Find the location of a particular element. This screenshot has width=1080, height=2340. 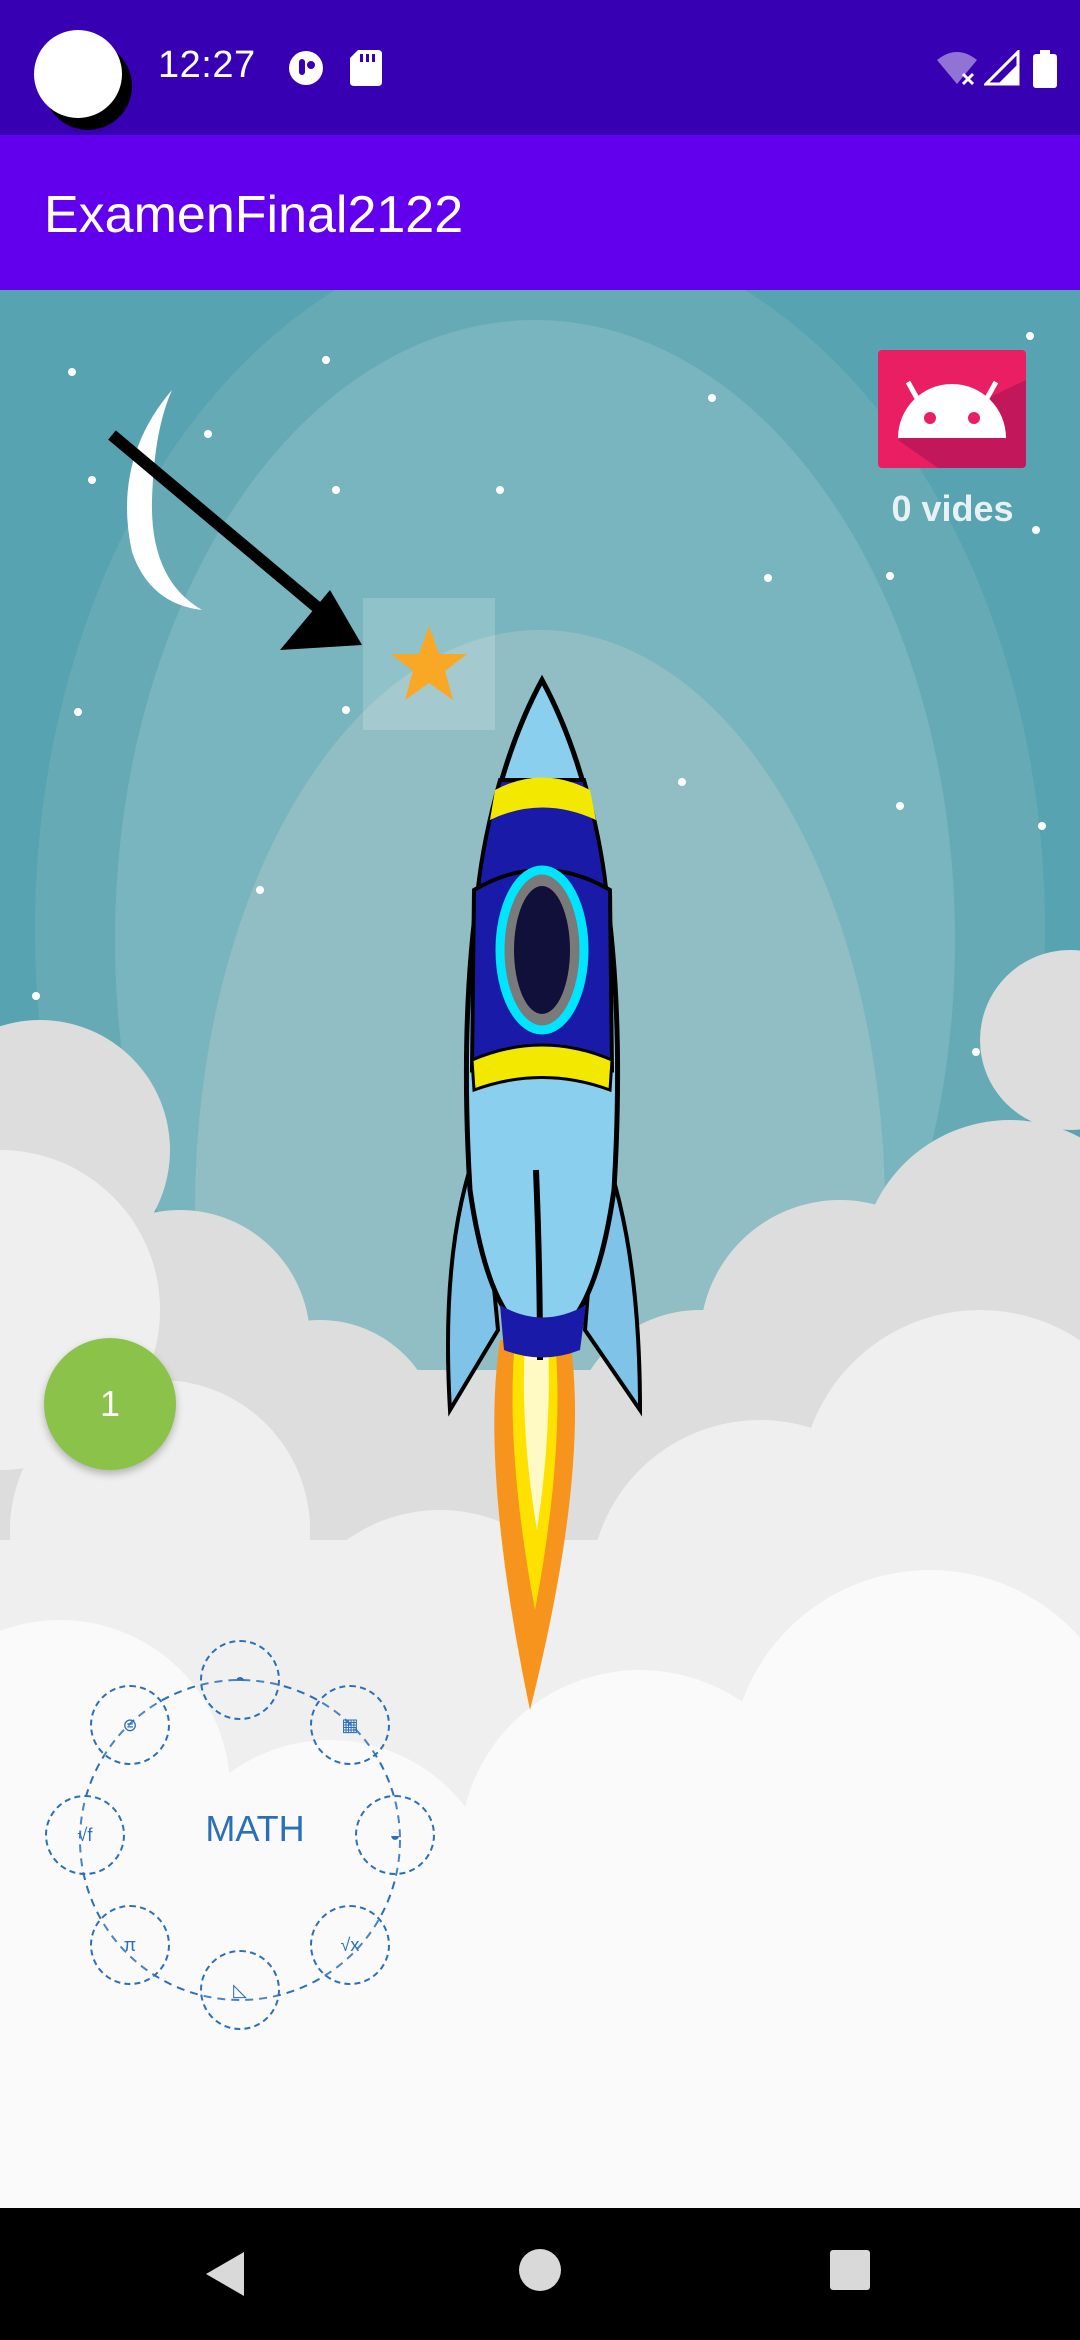

half-circle-icon: ◒ is located at coordinates (395, 1835).